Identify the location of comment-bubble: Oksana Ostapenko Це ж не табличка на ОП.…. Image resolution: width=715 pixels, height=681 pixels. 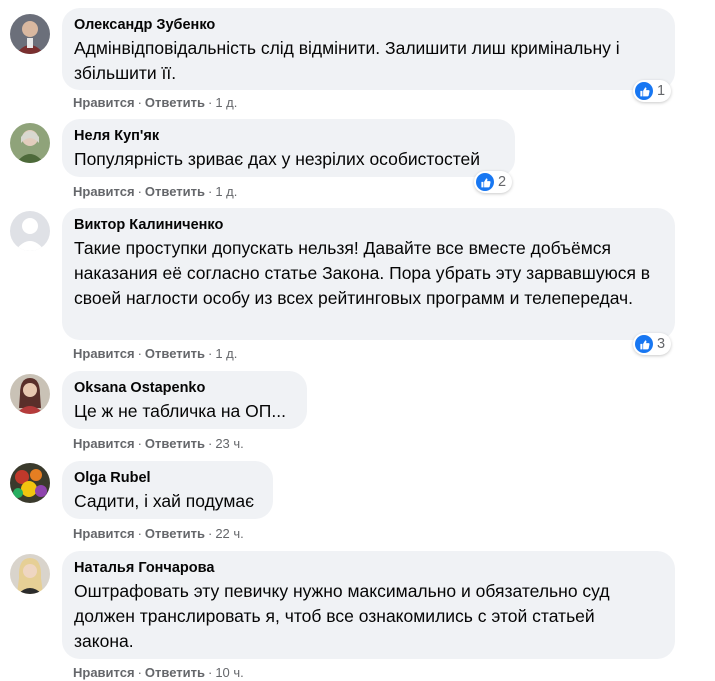
(184, 400).